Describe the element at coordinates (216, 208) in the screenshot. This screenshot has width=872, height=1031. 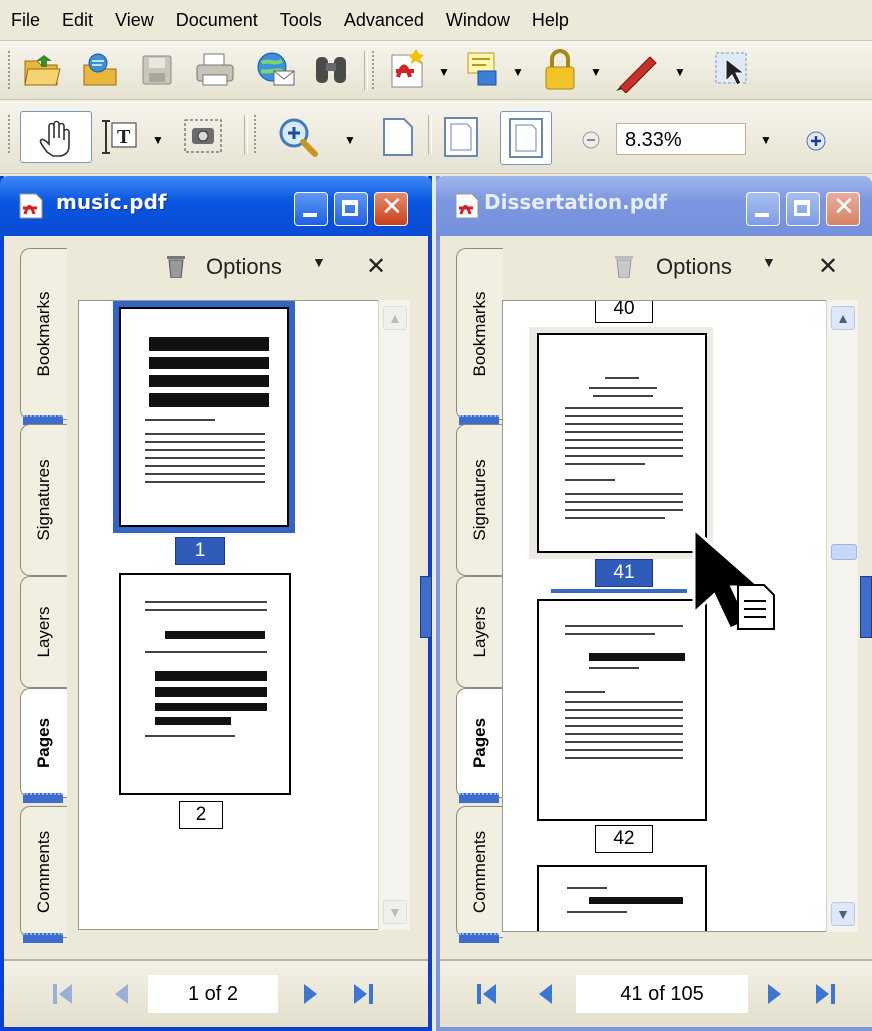
I see `window-title-bar: music.pdf ✕` at that location.